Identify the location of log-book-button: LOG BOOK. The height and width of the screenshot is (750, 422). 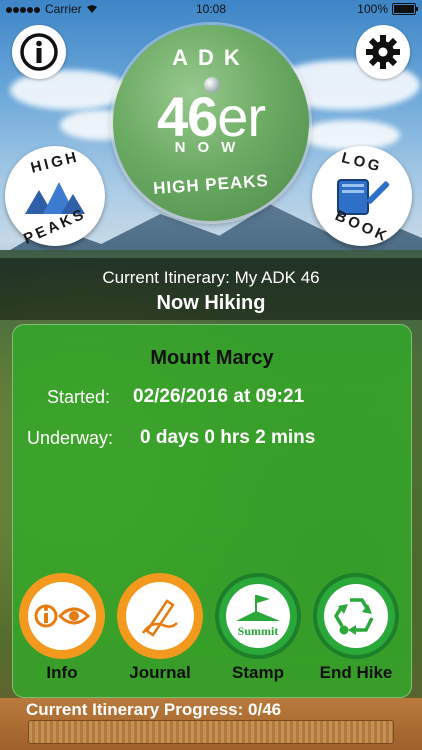
(362, 196).